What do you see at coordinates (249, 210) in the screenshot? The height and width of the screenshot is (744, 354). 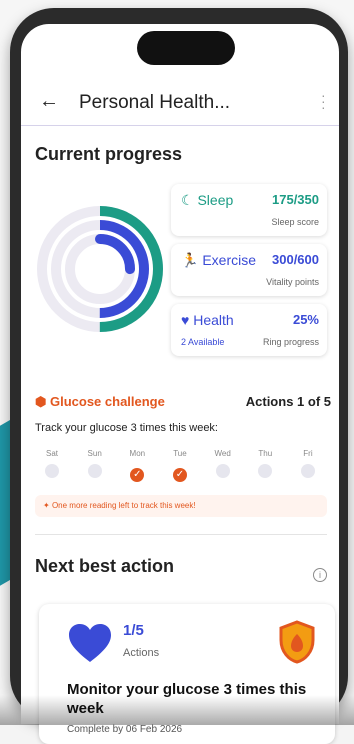 I see `sleep-card: ☾ Sleep 175/350 Sleep score` at bounding box center [249, 210].